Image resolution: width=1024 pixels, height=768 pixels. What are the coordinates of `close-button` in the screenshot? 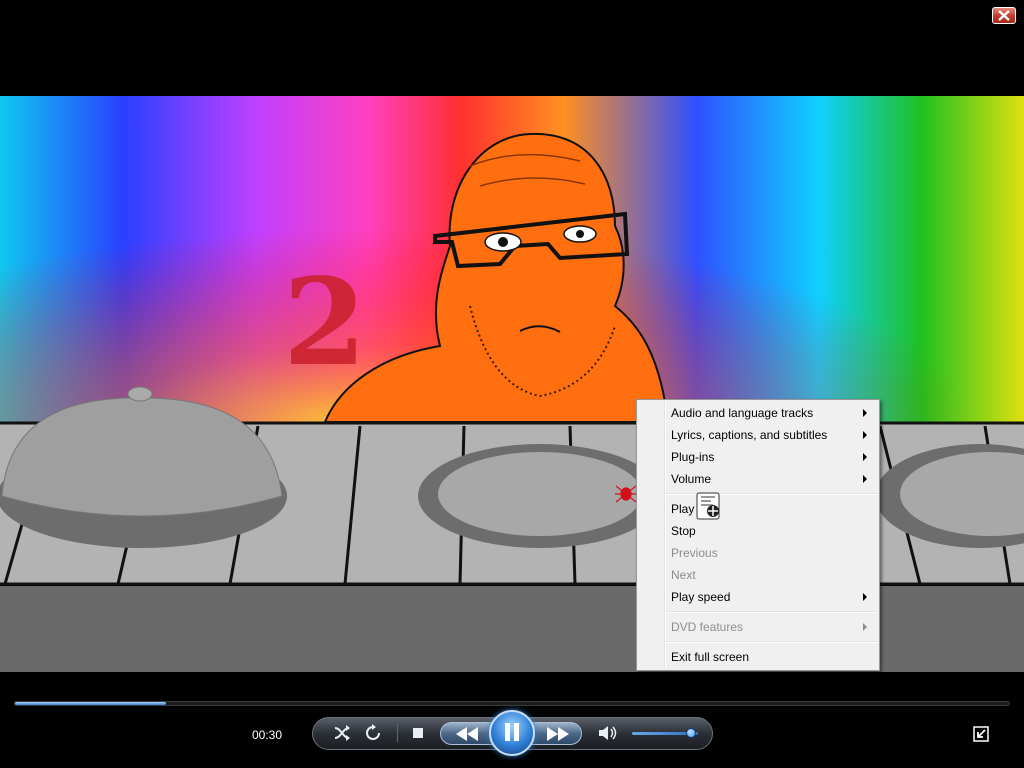 It's located at (1004, 15).